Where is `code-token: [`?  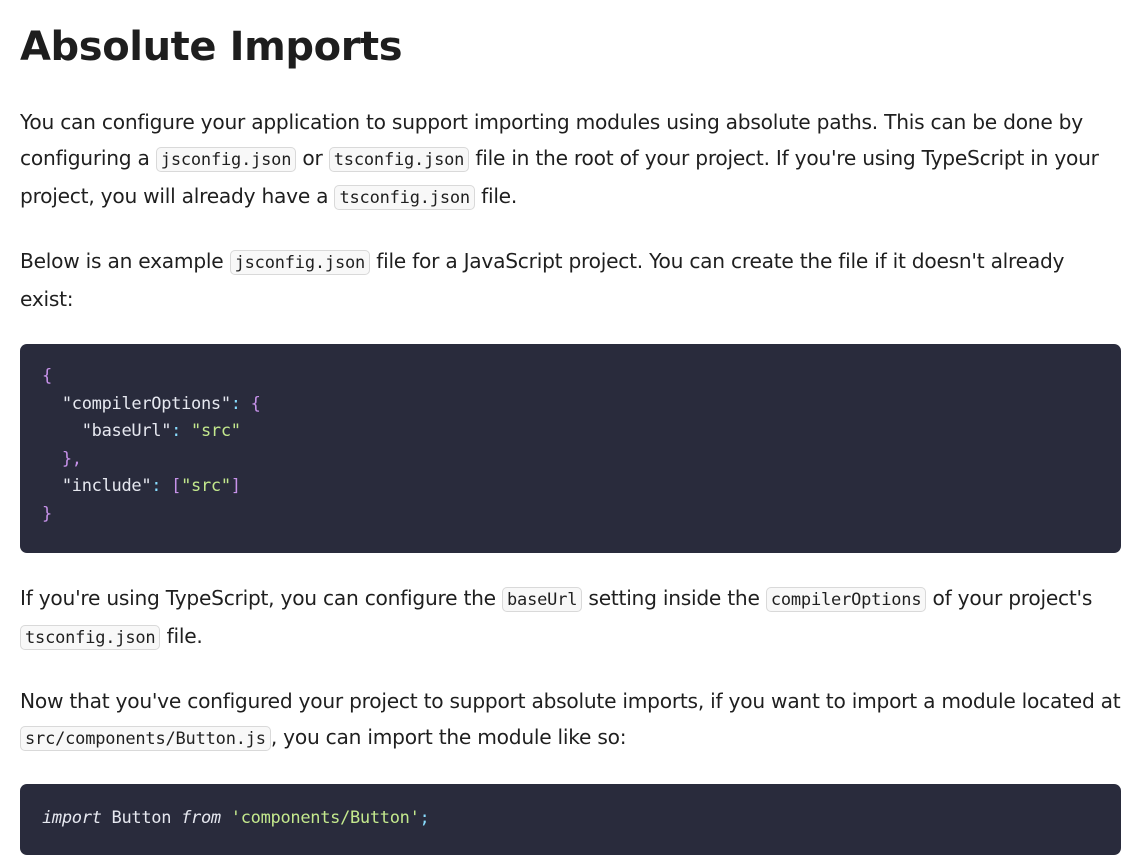 code-token: [ is located at coordinates (176, 486).